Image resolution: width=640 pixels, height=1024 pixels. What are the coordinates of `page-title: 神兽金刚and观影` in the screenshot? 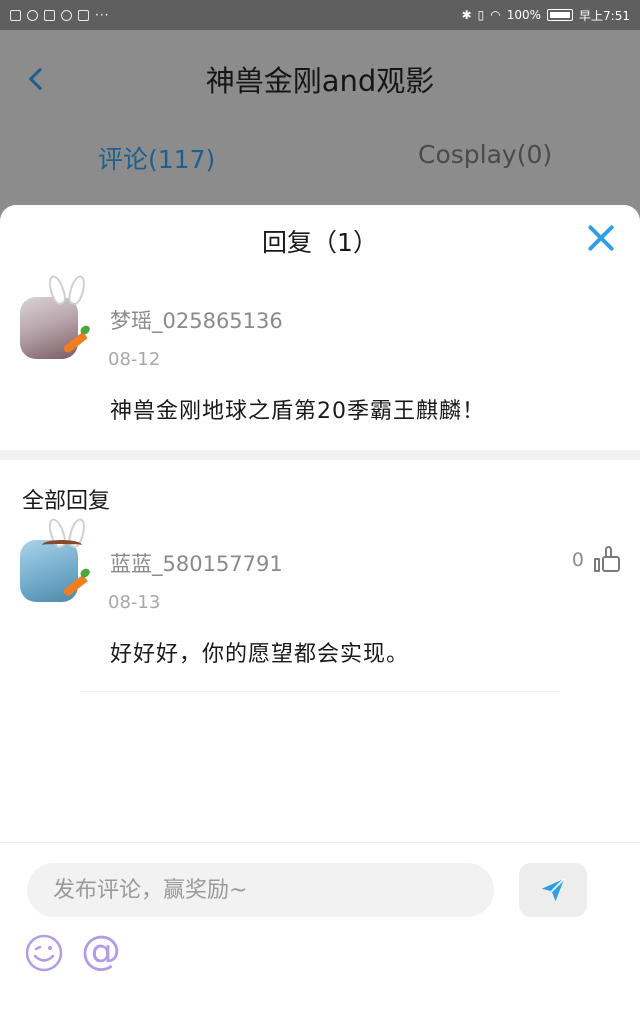 It's located at (320, 81).